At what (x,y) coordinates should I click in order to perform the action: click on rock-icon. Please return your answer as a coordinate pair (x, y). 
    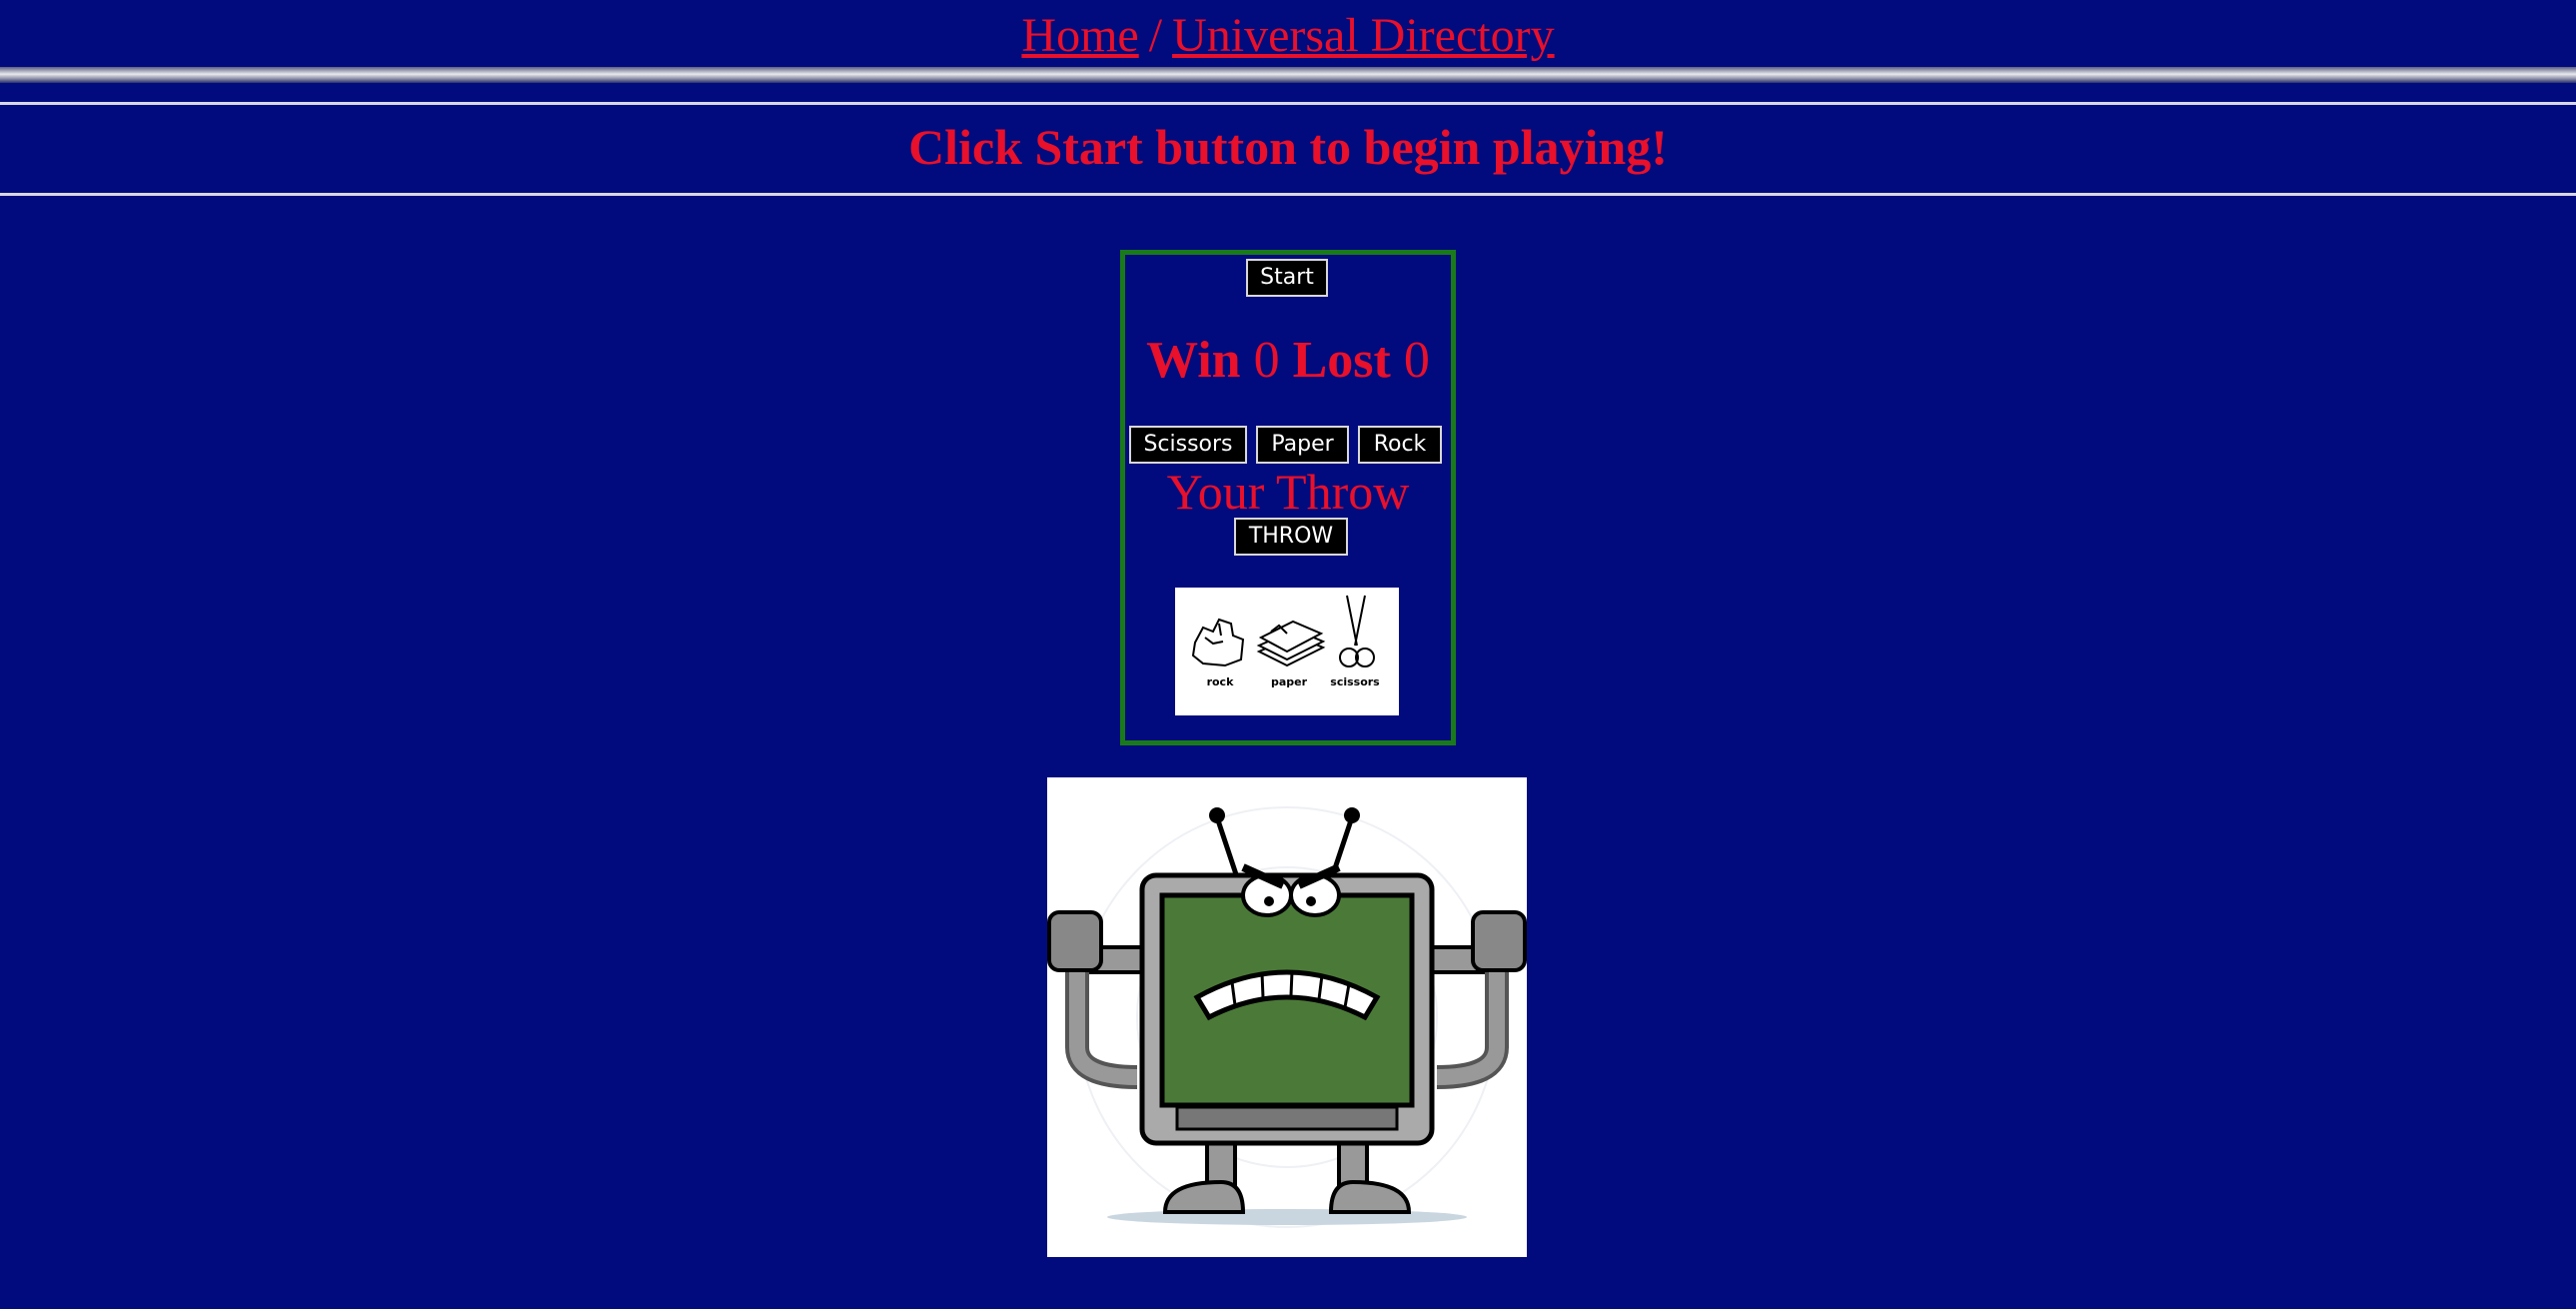
    Looking at the image, I should click on (1218, 642).